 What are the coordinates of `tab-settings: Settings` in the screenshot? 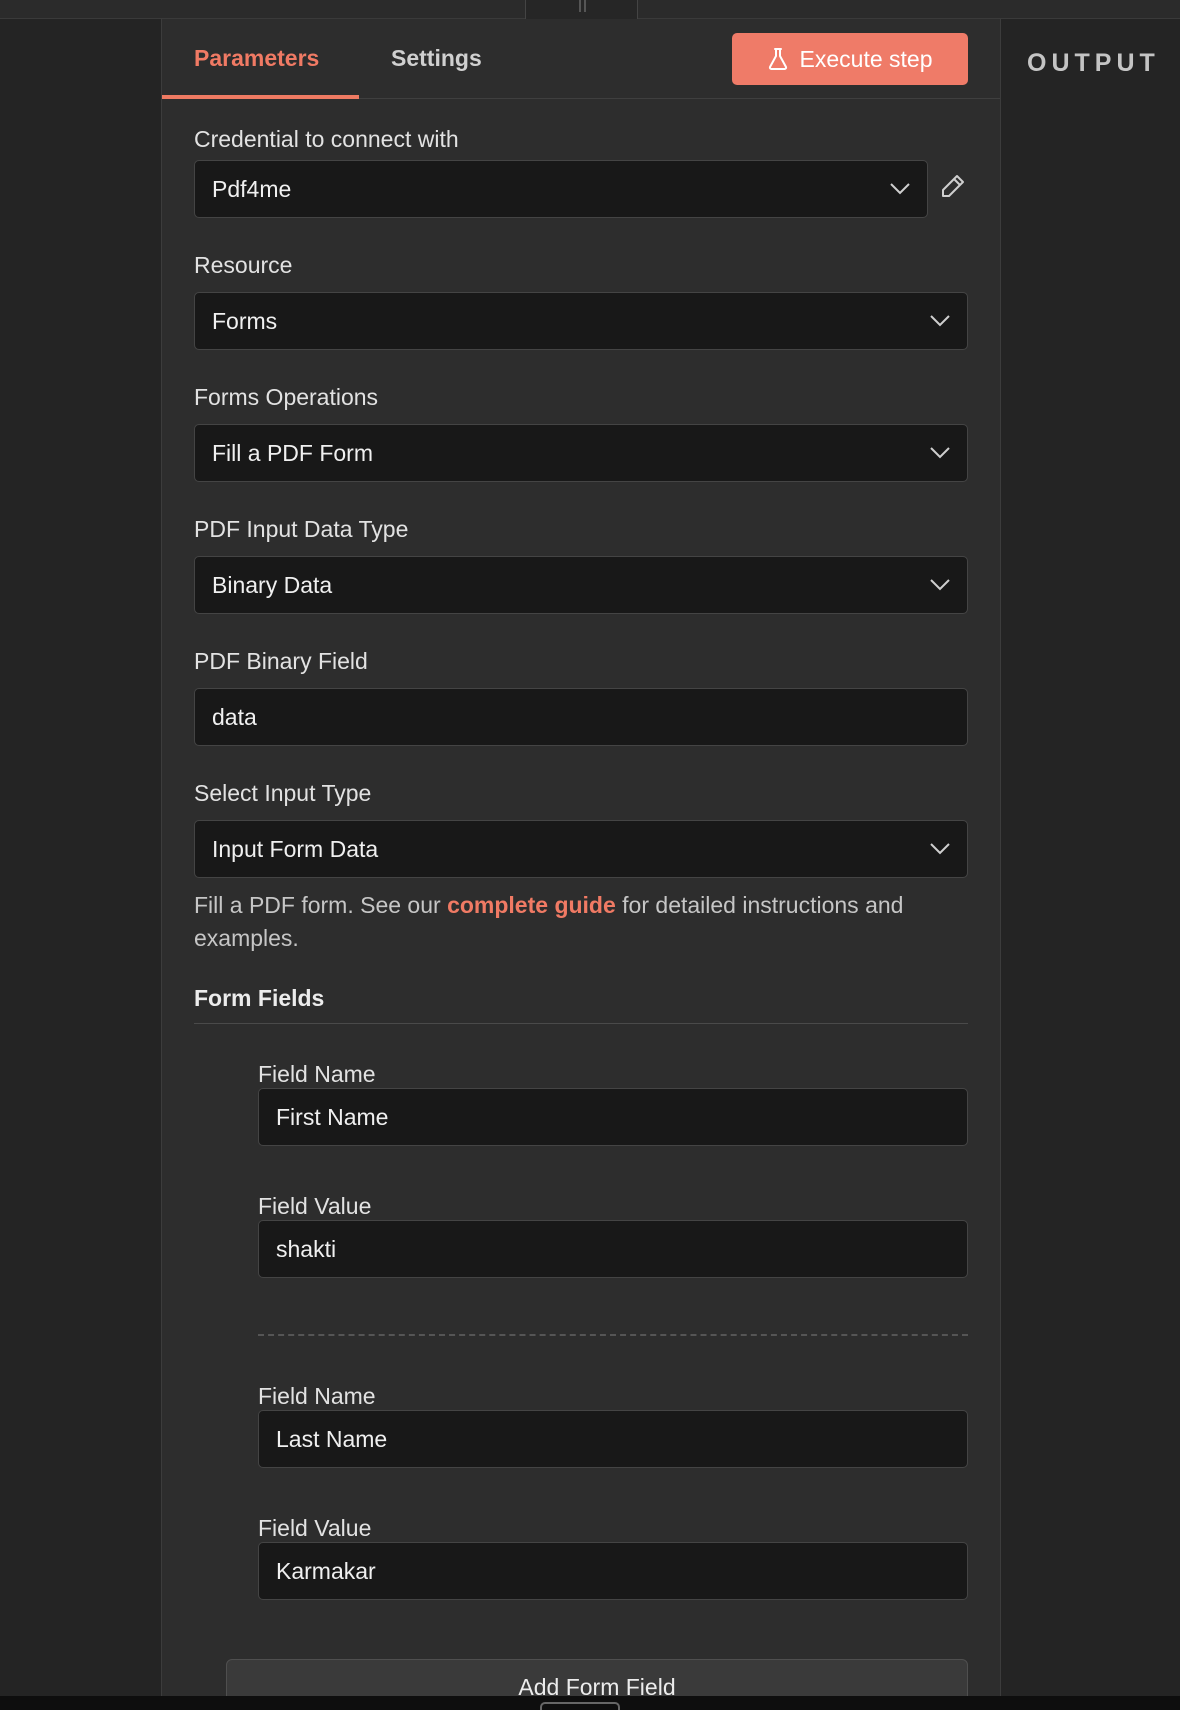 It's located at (436, 58).